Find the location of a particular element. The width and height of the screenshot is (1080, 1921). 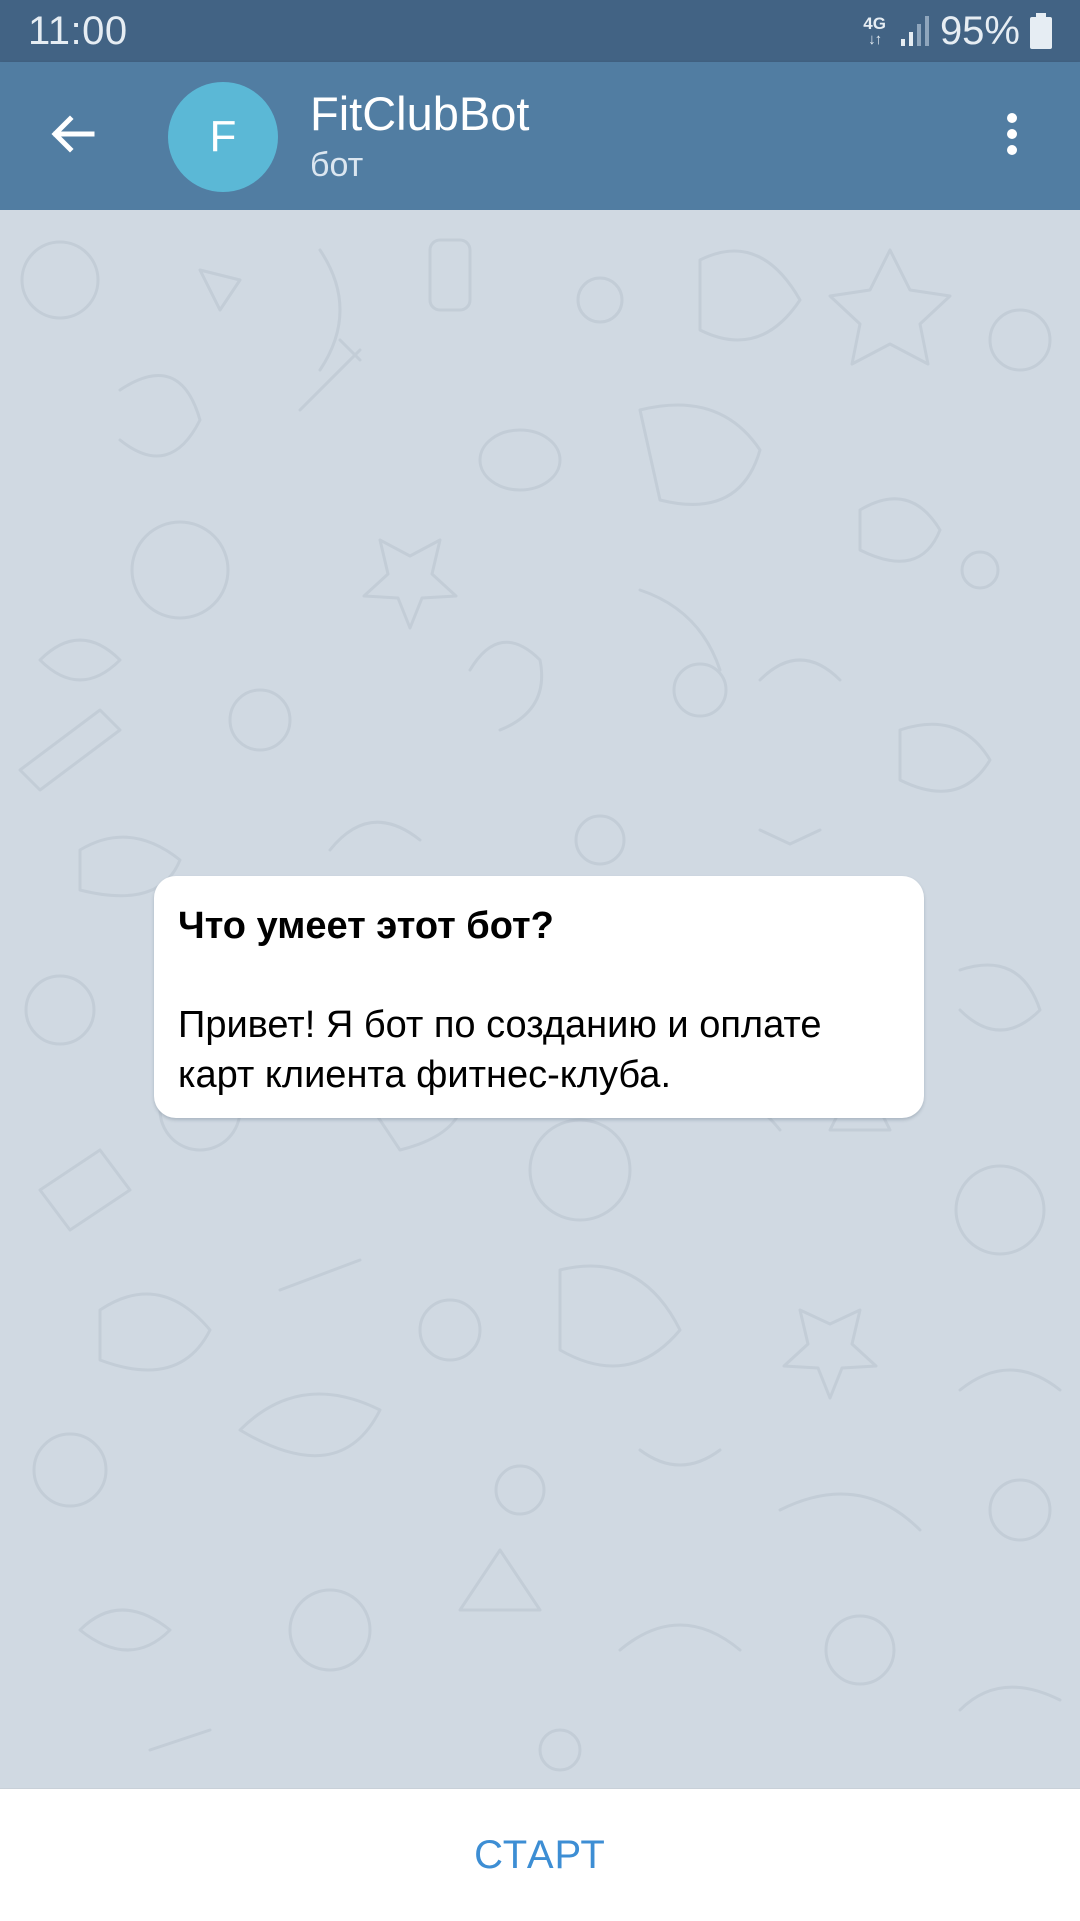

status-bar: 11:00 4G ↓↑ 95% is located at coordinates (540, 31).